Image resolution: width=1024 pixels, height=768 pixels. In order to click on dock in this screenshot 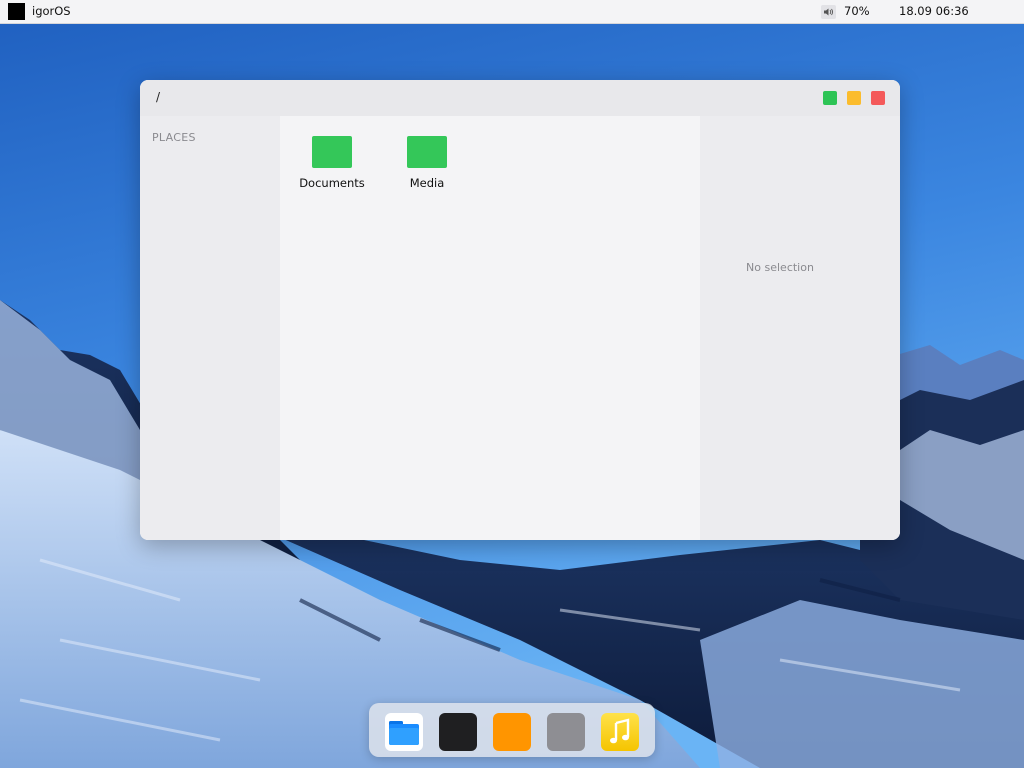, I will do `click(512, 730)`.